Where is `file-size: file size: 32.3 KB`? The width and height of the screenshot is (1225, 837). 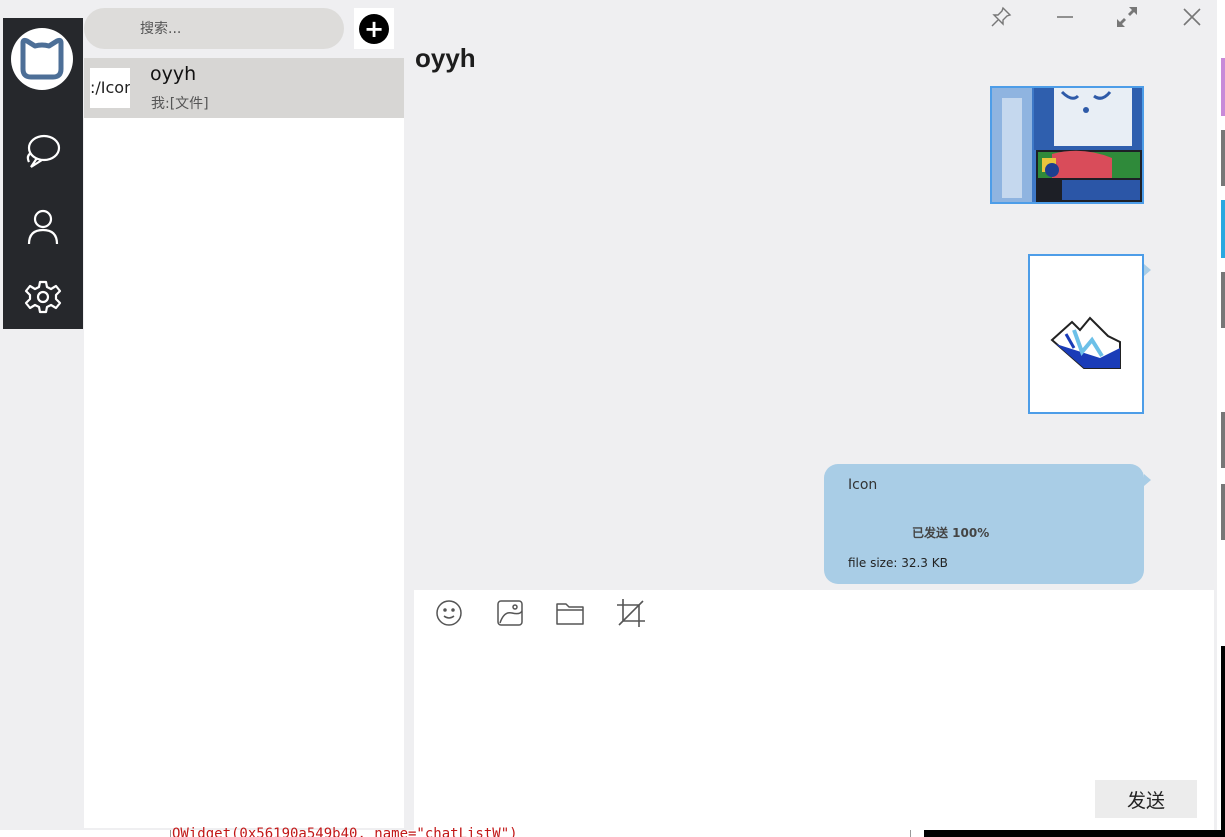
file-size: file size: 32.3 KB is located at coordinates (898, 563).